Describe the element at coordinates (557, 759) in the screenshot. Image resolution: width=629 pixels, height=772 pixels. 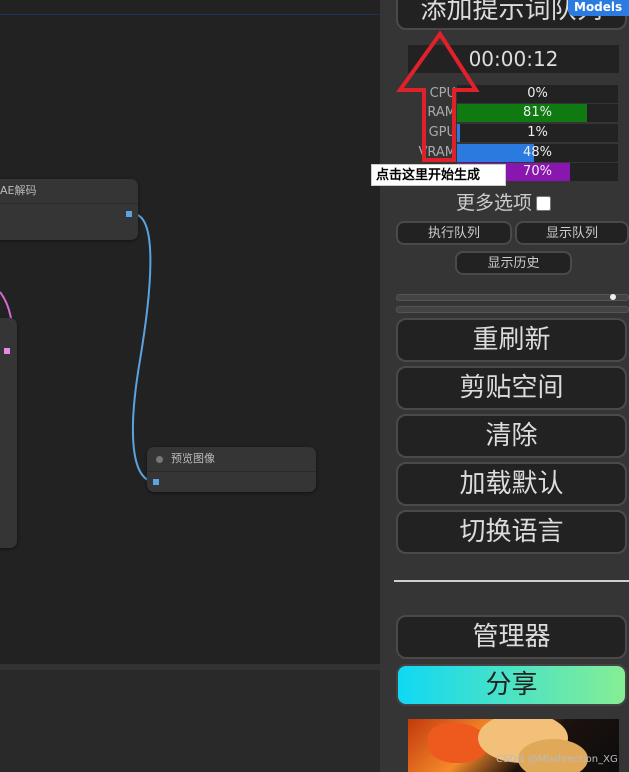
I see `watermark: CSDN @Misdirection_XG` at that location.